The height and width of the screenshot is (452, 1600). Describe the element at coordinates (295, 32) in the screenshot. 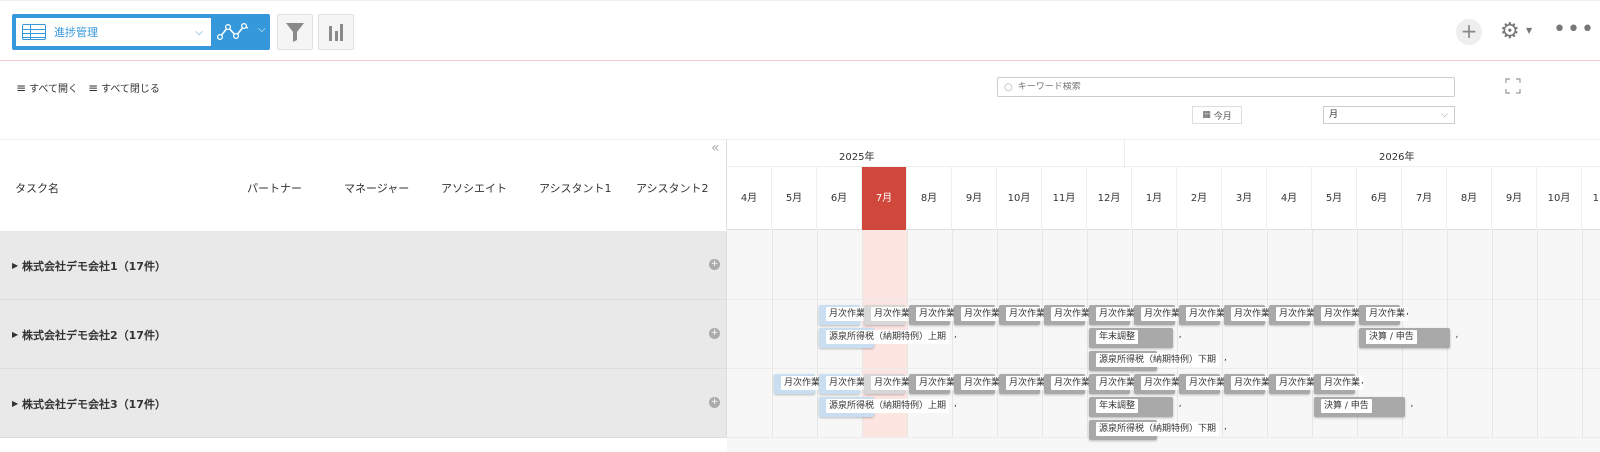

I see `filter-button` at that location.